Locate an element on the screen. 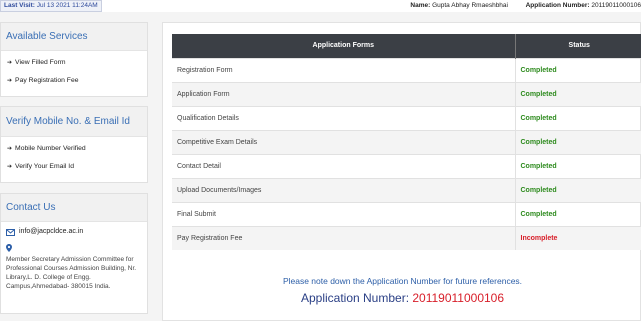 This screenshot has width=641, height=321. mobile-verified-link: ➔ Mobile Number Verified is located at coordinates (74, 149).